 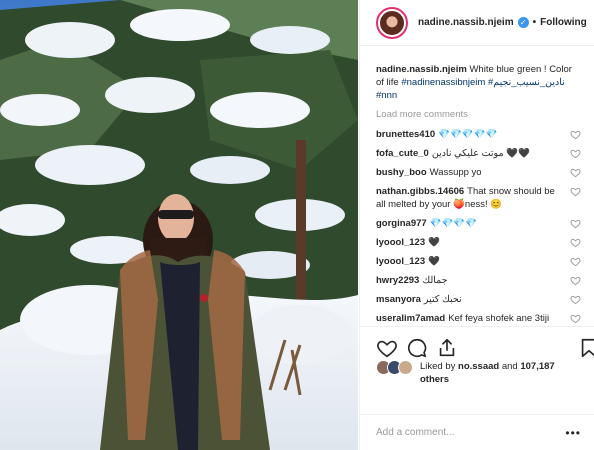 I want to click on add-comment-bar: •••, so click(x=477, y=432).